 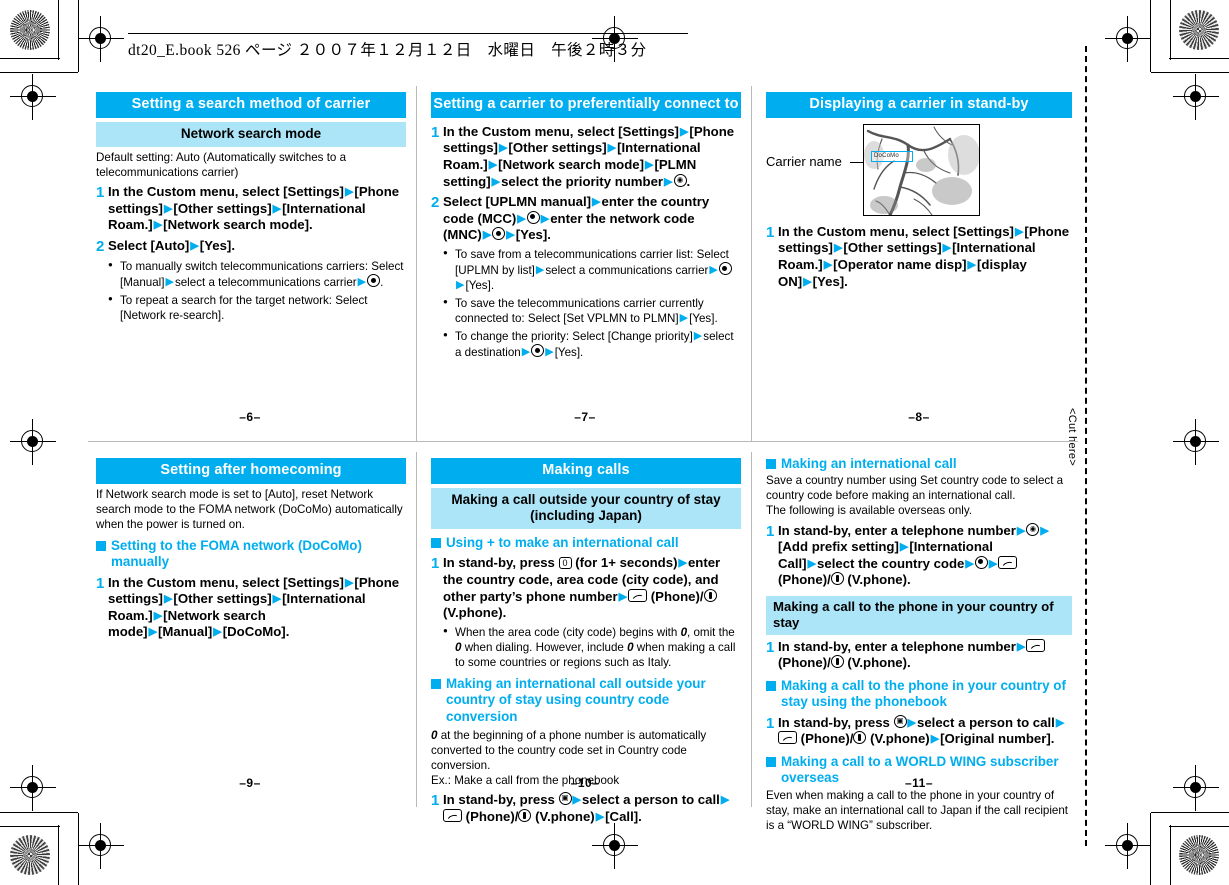 What do you see at coordinates (688, 181) in the screenshot?
I see `step-part: .` at bounding box center [688, 181].